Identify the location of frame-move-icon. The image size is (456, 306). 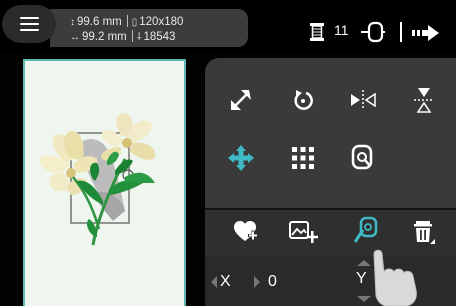
(373, 32).